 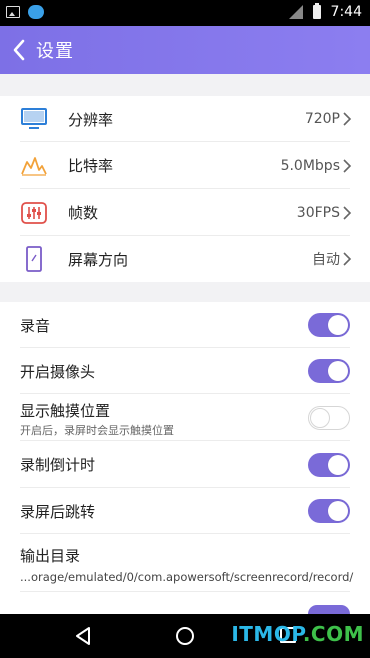 I want to click on gallery-notification-icon, so click(x=13, y=12).